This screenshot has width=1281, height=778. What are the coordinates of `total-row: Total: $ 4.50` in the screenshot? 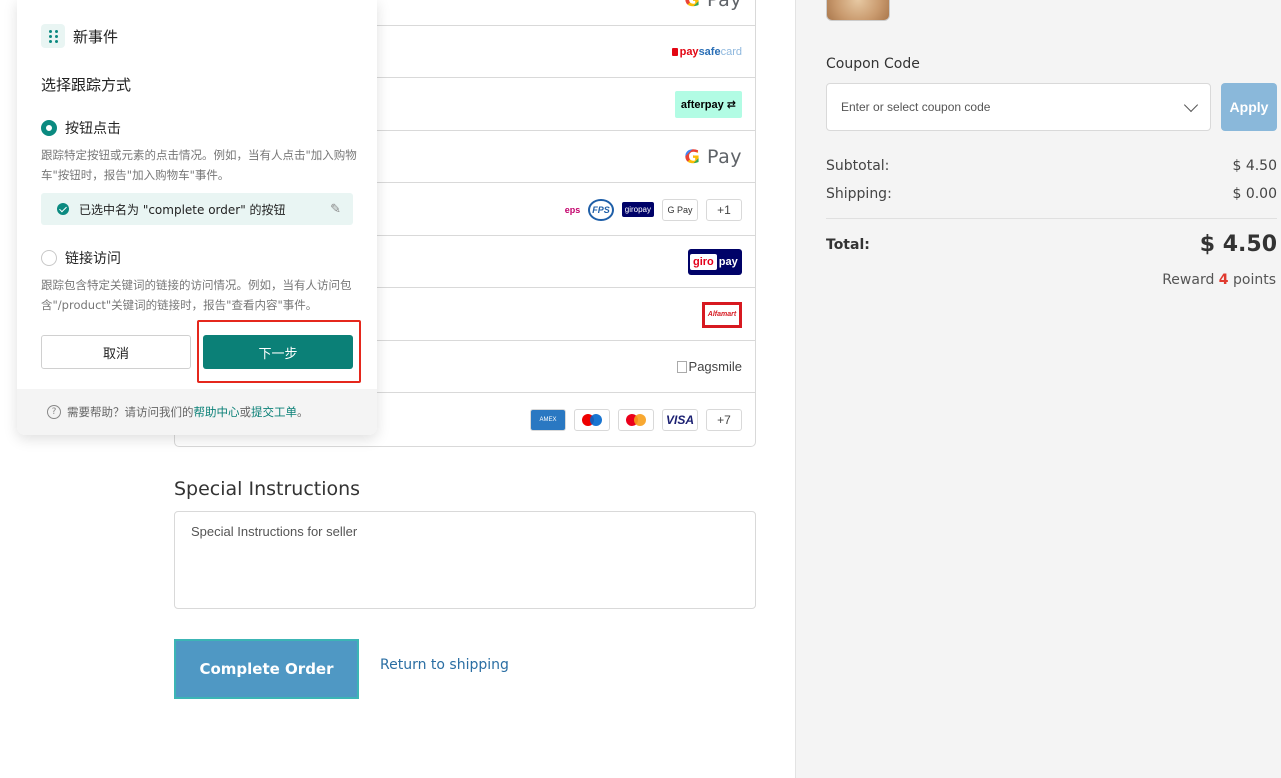 It's located at (1051, 244).